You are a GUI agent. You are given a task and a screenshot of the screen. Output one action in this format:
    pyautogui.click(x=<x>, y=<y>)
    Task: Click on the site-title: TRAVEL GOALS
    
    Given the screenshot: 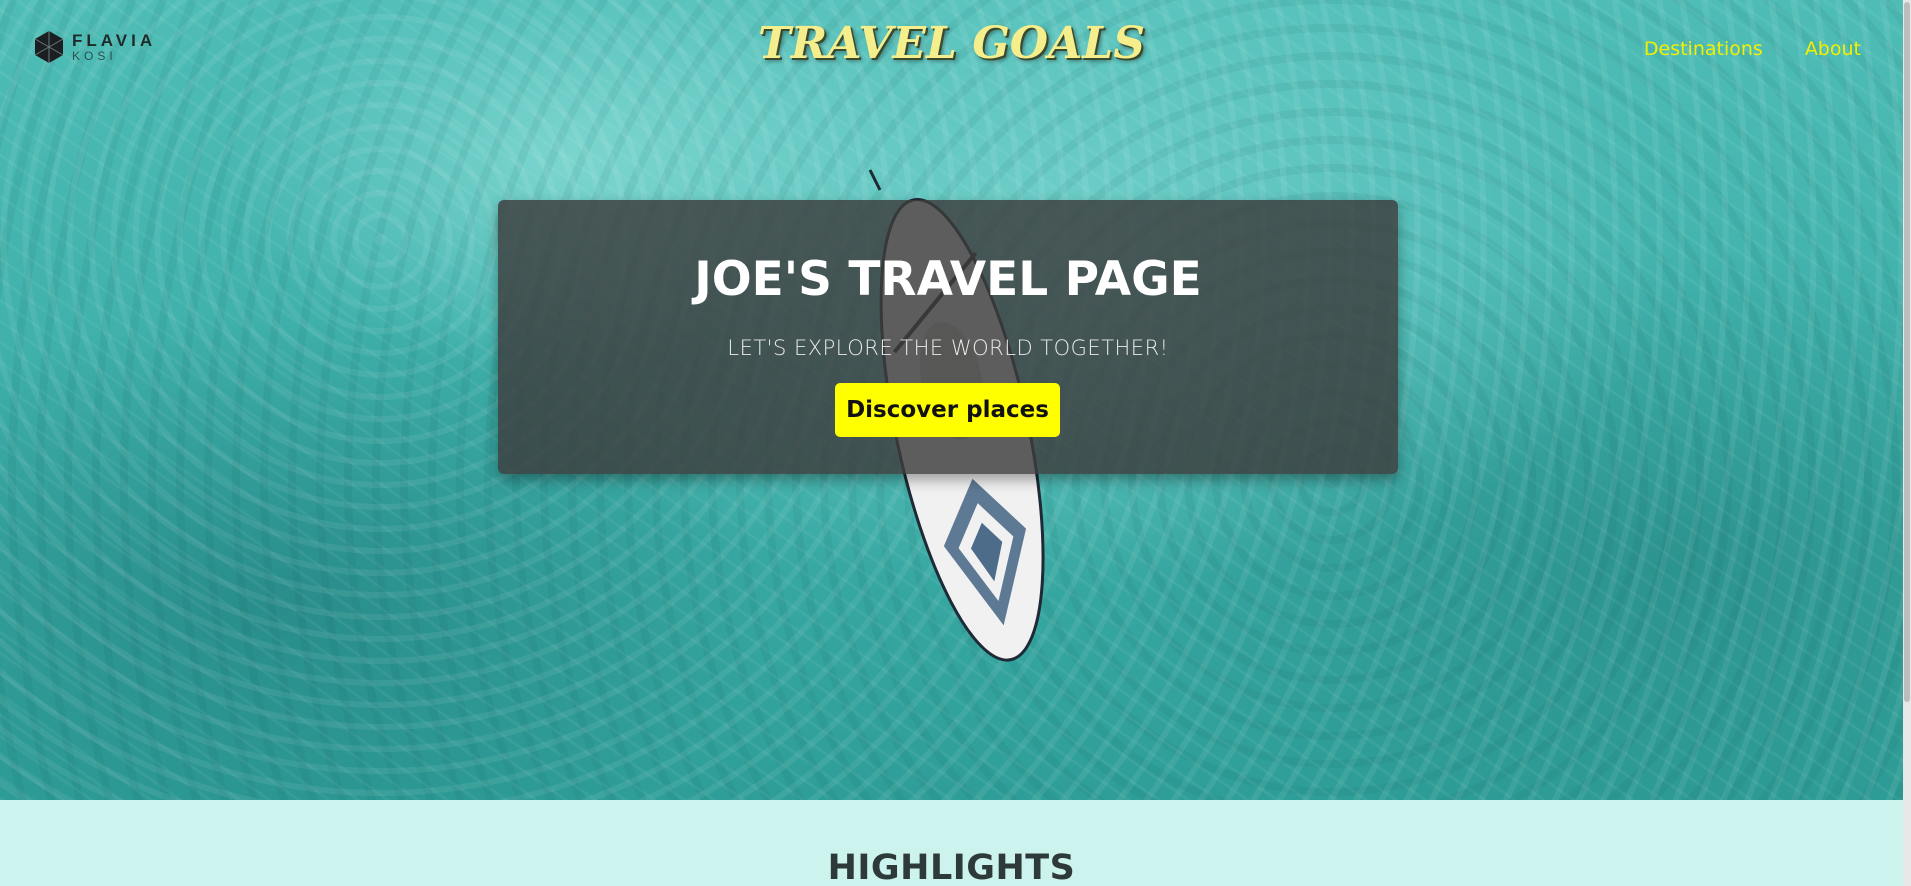 What is the action you would take?
    pyautogui.click(x=951, y=43)
    